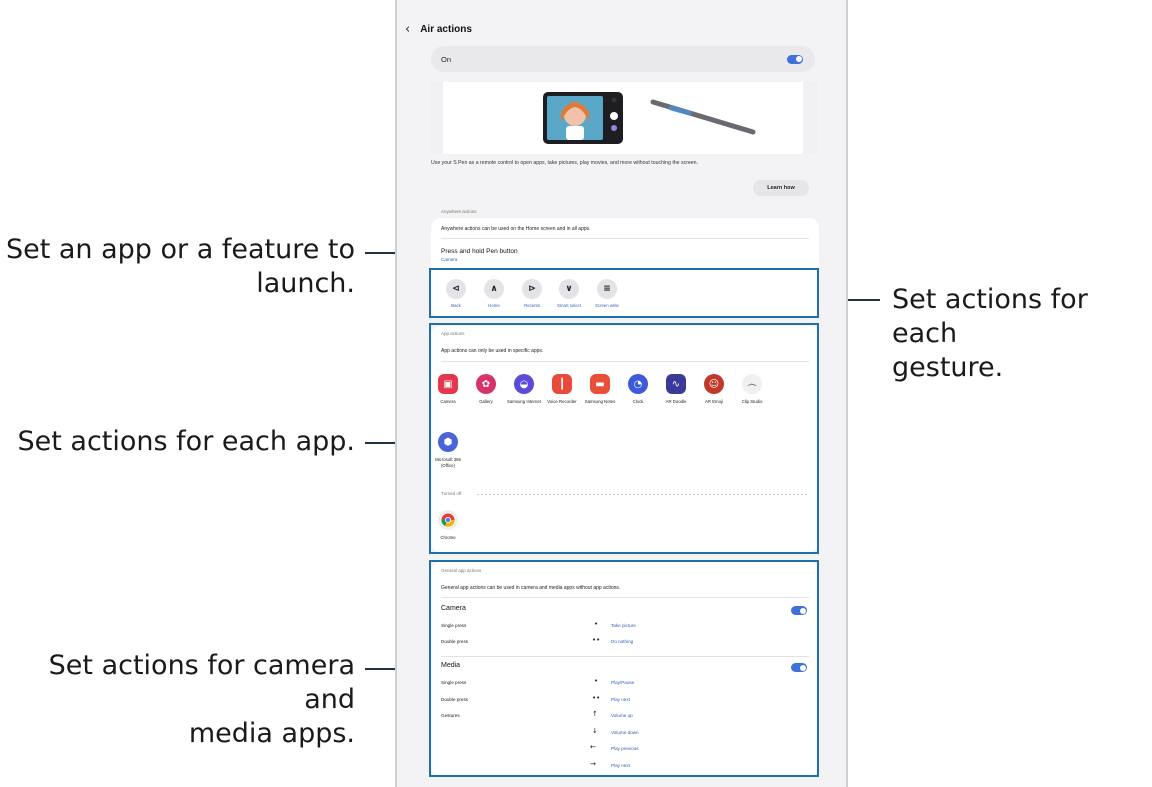 The width and height of the screenshot is (1152, 787). Describe the element at coordinates (459, 211) in the screenshot. I see `anywhere-section-label: Anywhere actions` at that location.